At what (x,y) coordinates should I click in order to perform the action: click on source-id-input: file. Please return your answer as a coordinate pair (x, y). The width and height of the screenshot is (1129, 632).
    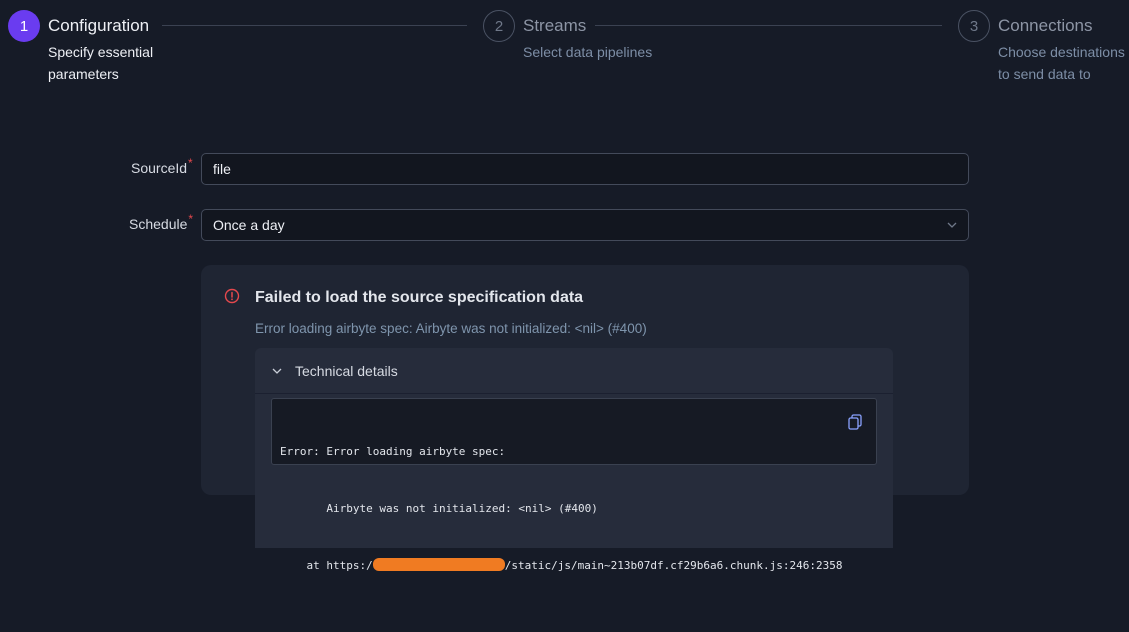
    Looking at the image, I should click on (585, 169).